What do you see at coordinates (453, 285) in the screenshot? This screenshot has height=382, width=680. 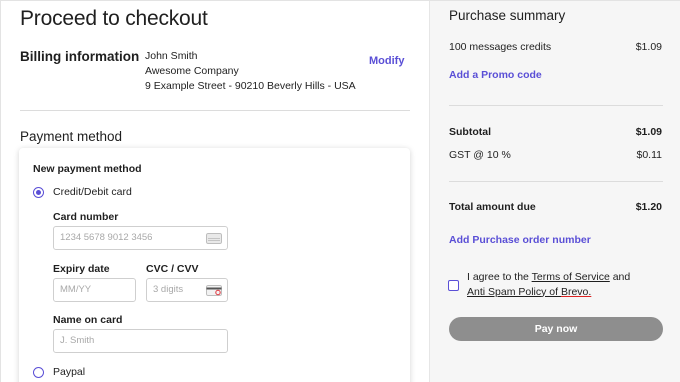 I see `agree-terms-checkbox` at bounding box center [453, 285].